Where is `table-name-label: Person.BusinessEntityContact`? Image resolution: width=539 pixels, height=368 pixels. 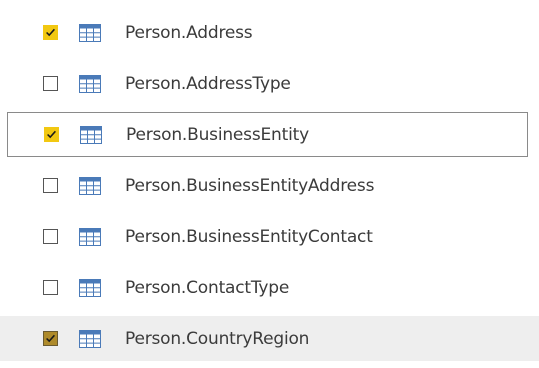
table-name-label: Person.BusinessEntityContact is located at coordinates (249, 236).